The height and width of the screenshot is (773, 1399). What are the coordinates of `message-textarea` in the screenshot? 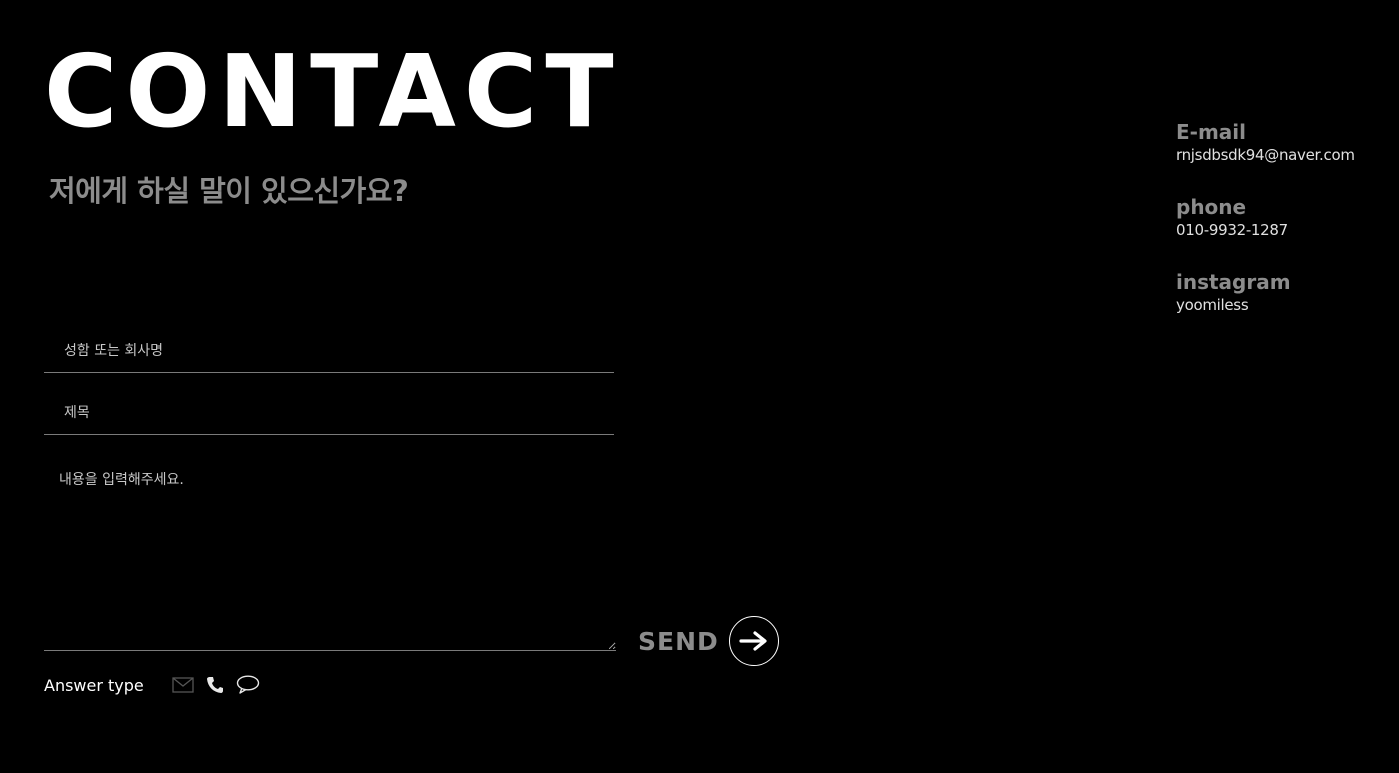 It's located at (330, 552).